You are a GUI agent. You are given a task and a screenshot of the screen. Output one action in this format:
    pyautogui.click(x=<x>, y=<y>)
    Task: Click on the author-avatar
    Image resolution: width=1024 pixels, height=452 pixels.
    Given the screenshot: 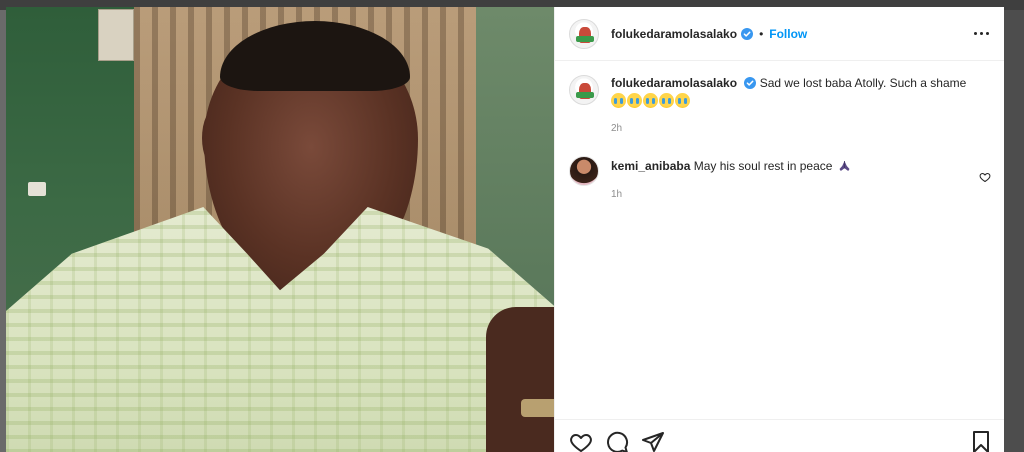 What is the action you would take?
    pyautogui.click(x=584, y=33)
    